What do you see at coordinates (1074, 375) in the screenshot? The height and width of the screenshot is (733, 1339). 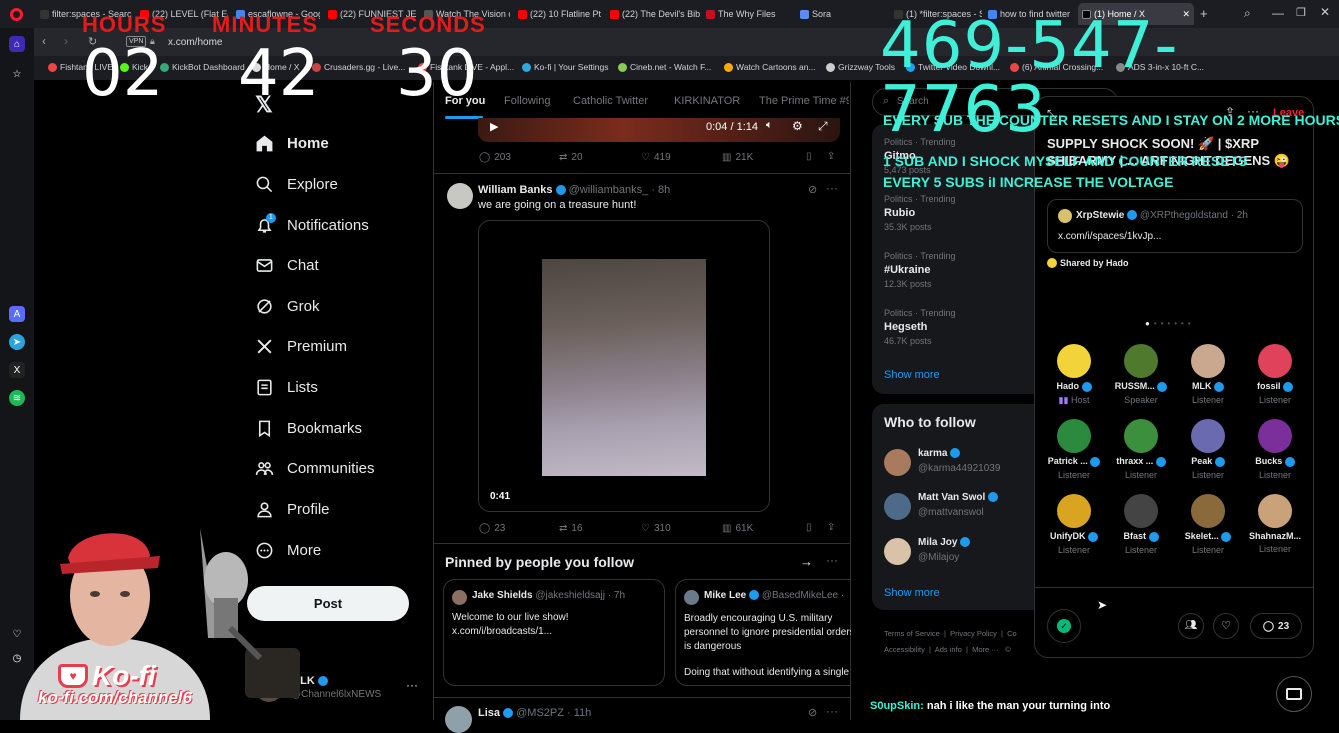 I see `participant: Hado ▮▮ Host` at bounding box center [1074, 375].